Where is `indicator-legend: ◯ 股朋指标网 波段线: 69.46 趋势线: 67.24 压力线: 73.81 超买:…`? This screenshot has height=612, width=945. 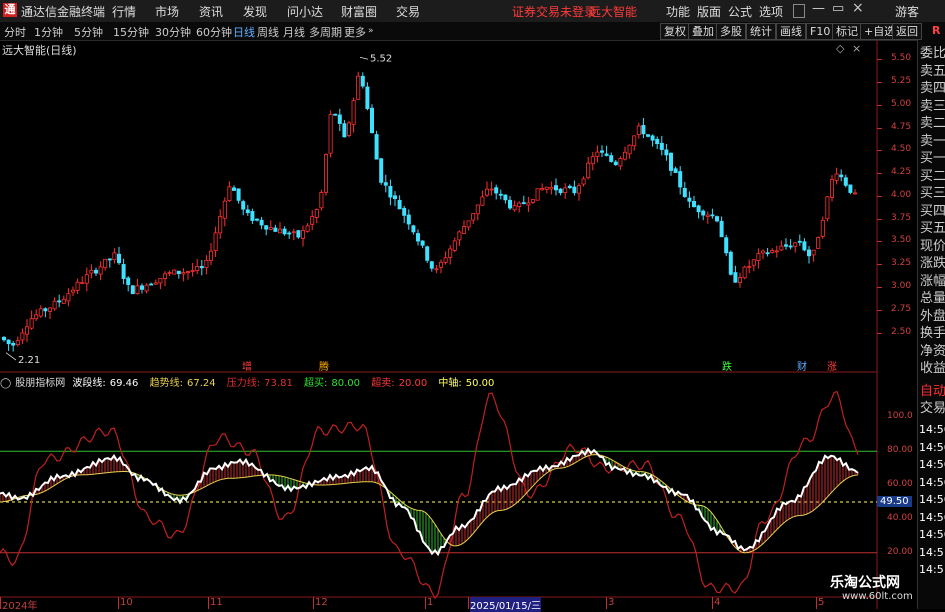 indicator-legend: ◯ 股朋指标网 波段线: 69.46 趋势线: 67.24 压力线: 73.81 超买:… is located at coordinates (251, 381).